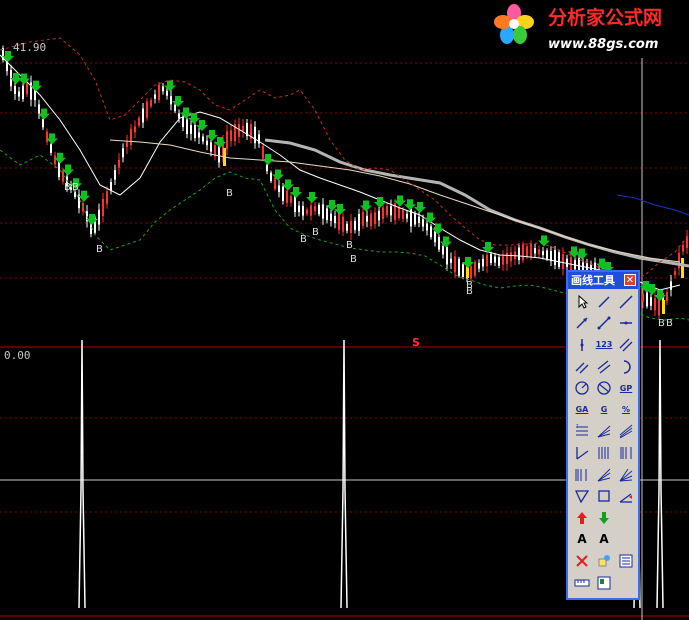 This screenshot has width=689, height=620. What do you see at coordinates (593, 280) in the screenshot?
I see `palette-title: 画线工具` at bounding box center [593, 280].